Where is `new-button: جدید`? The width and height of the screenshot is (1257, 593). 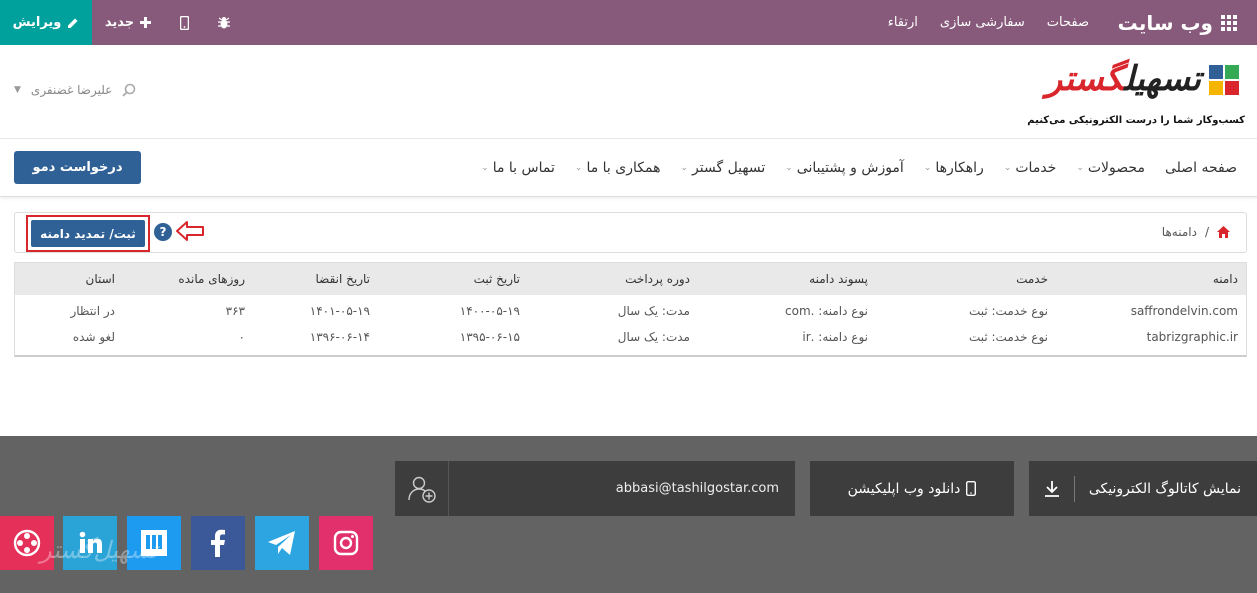
new-button: جدید is located at coordinates (128, 22).